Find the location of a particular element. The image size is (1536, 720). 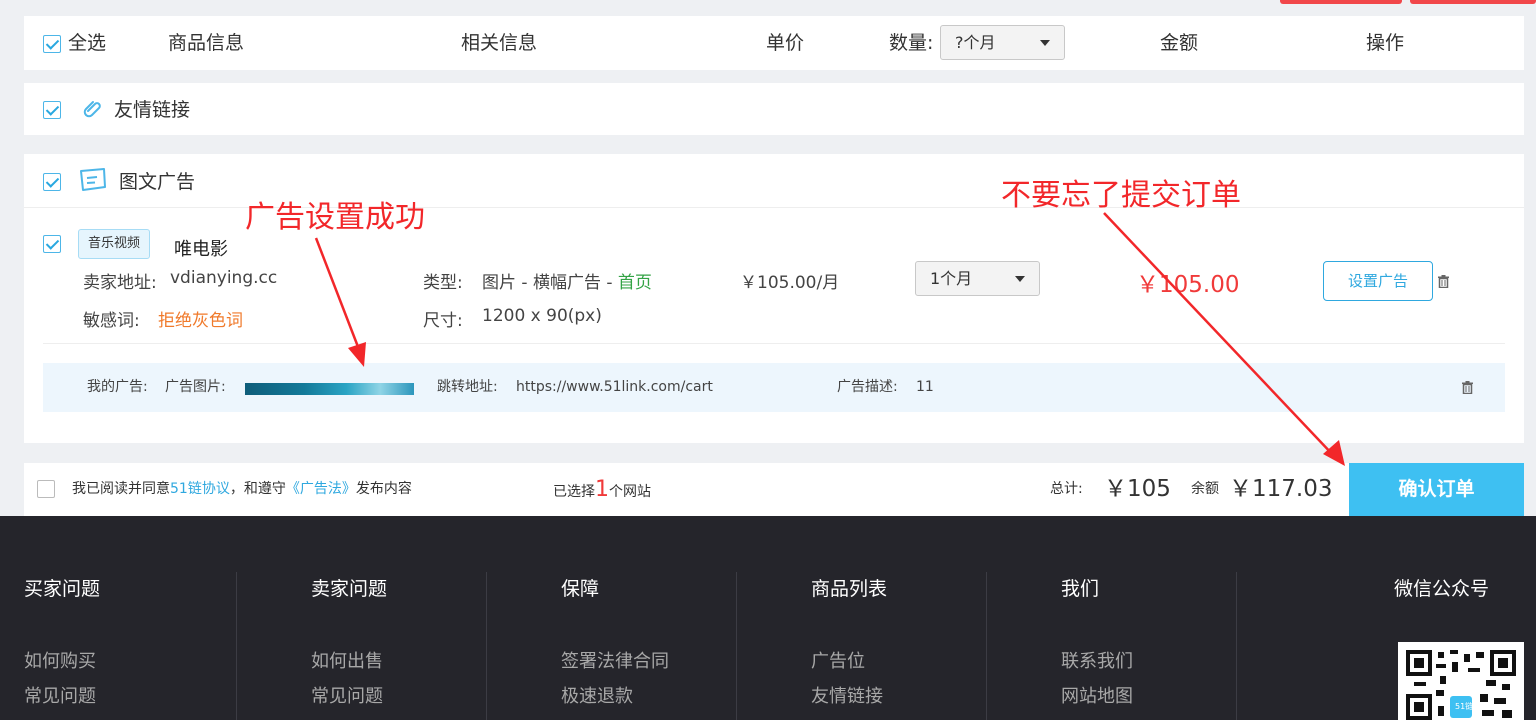

footer-link: 友情链接 is located at coordinates (847, 695).